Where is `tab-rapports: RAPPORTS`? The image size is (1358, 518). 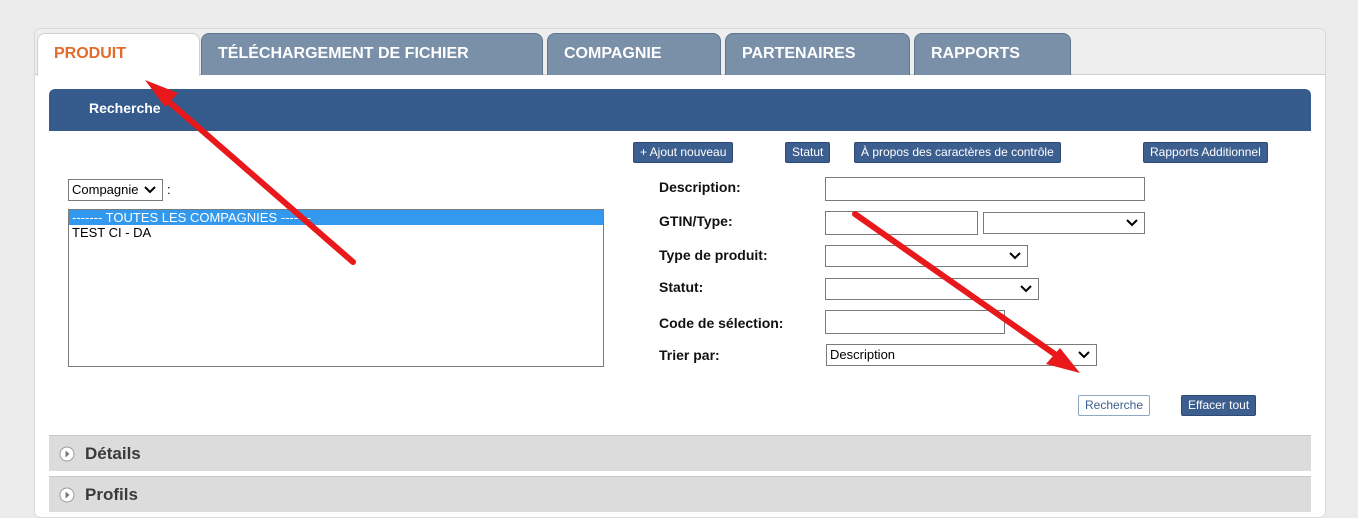
tab-rapports: RAPPORTS is located at coordinates (992, 54).